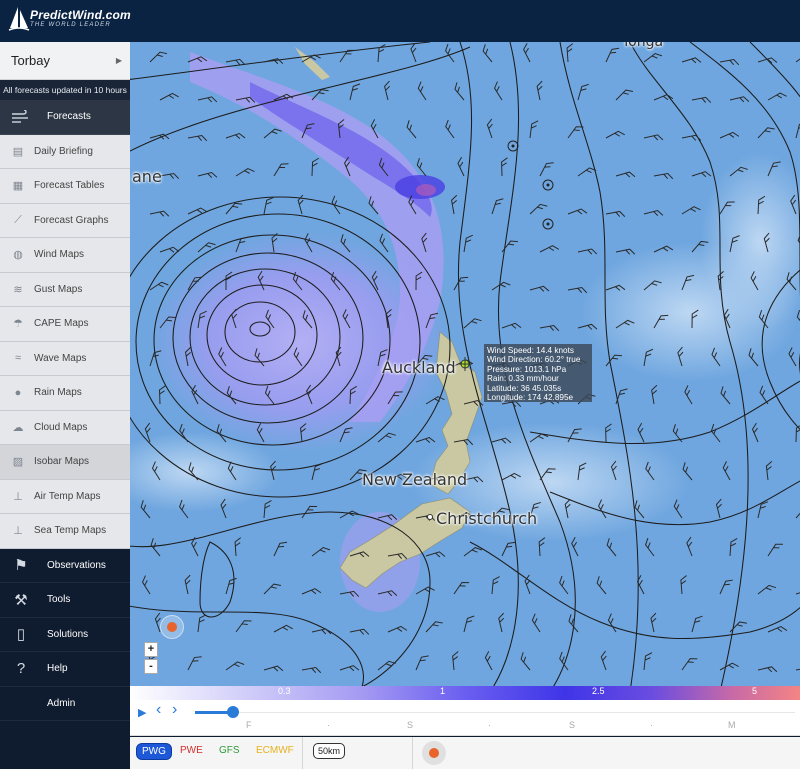 The image size is (800, 769). What do you see at coordinates (65, 117) in the screenshot?
I see `nav-forecasts: Forecasts` at bounding box center [65, 117].